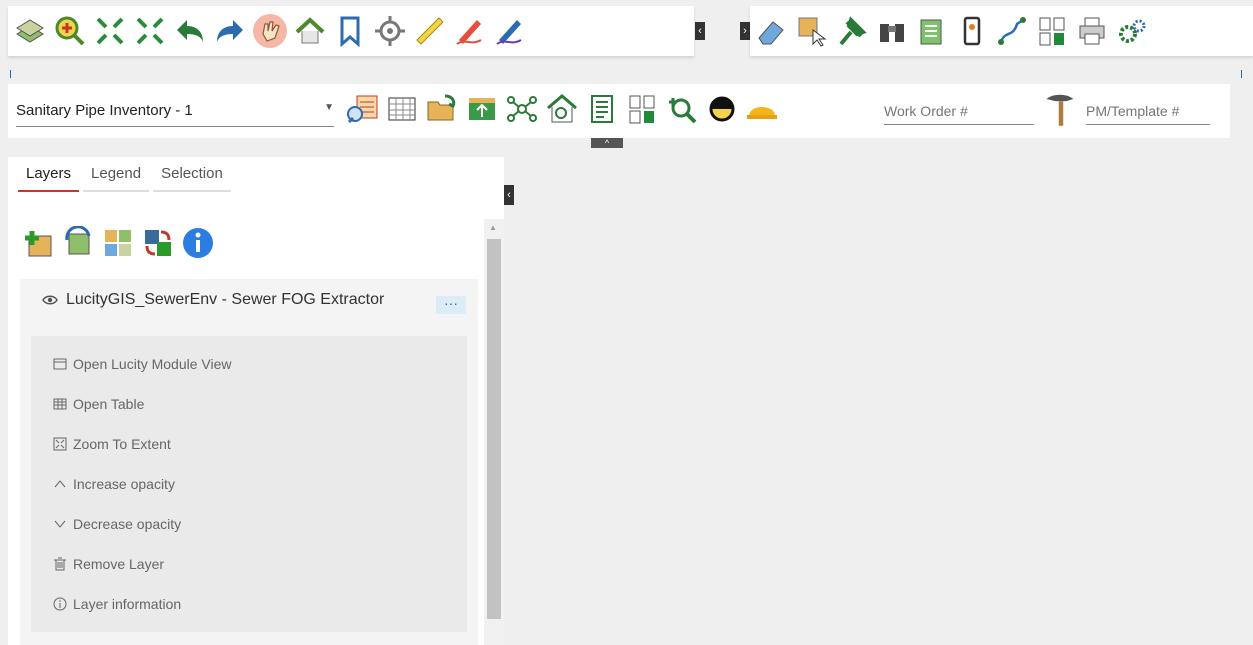 The width and height of the screenshot is (1253, 645). I want to click on bookmark-icon, so click(350, 31).